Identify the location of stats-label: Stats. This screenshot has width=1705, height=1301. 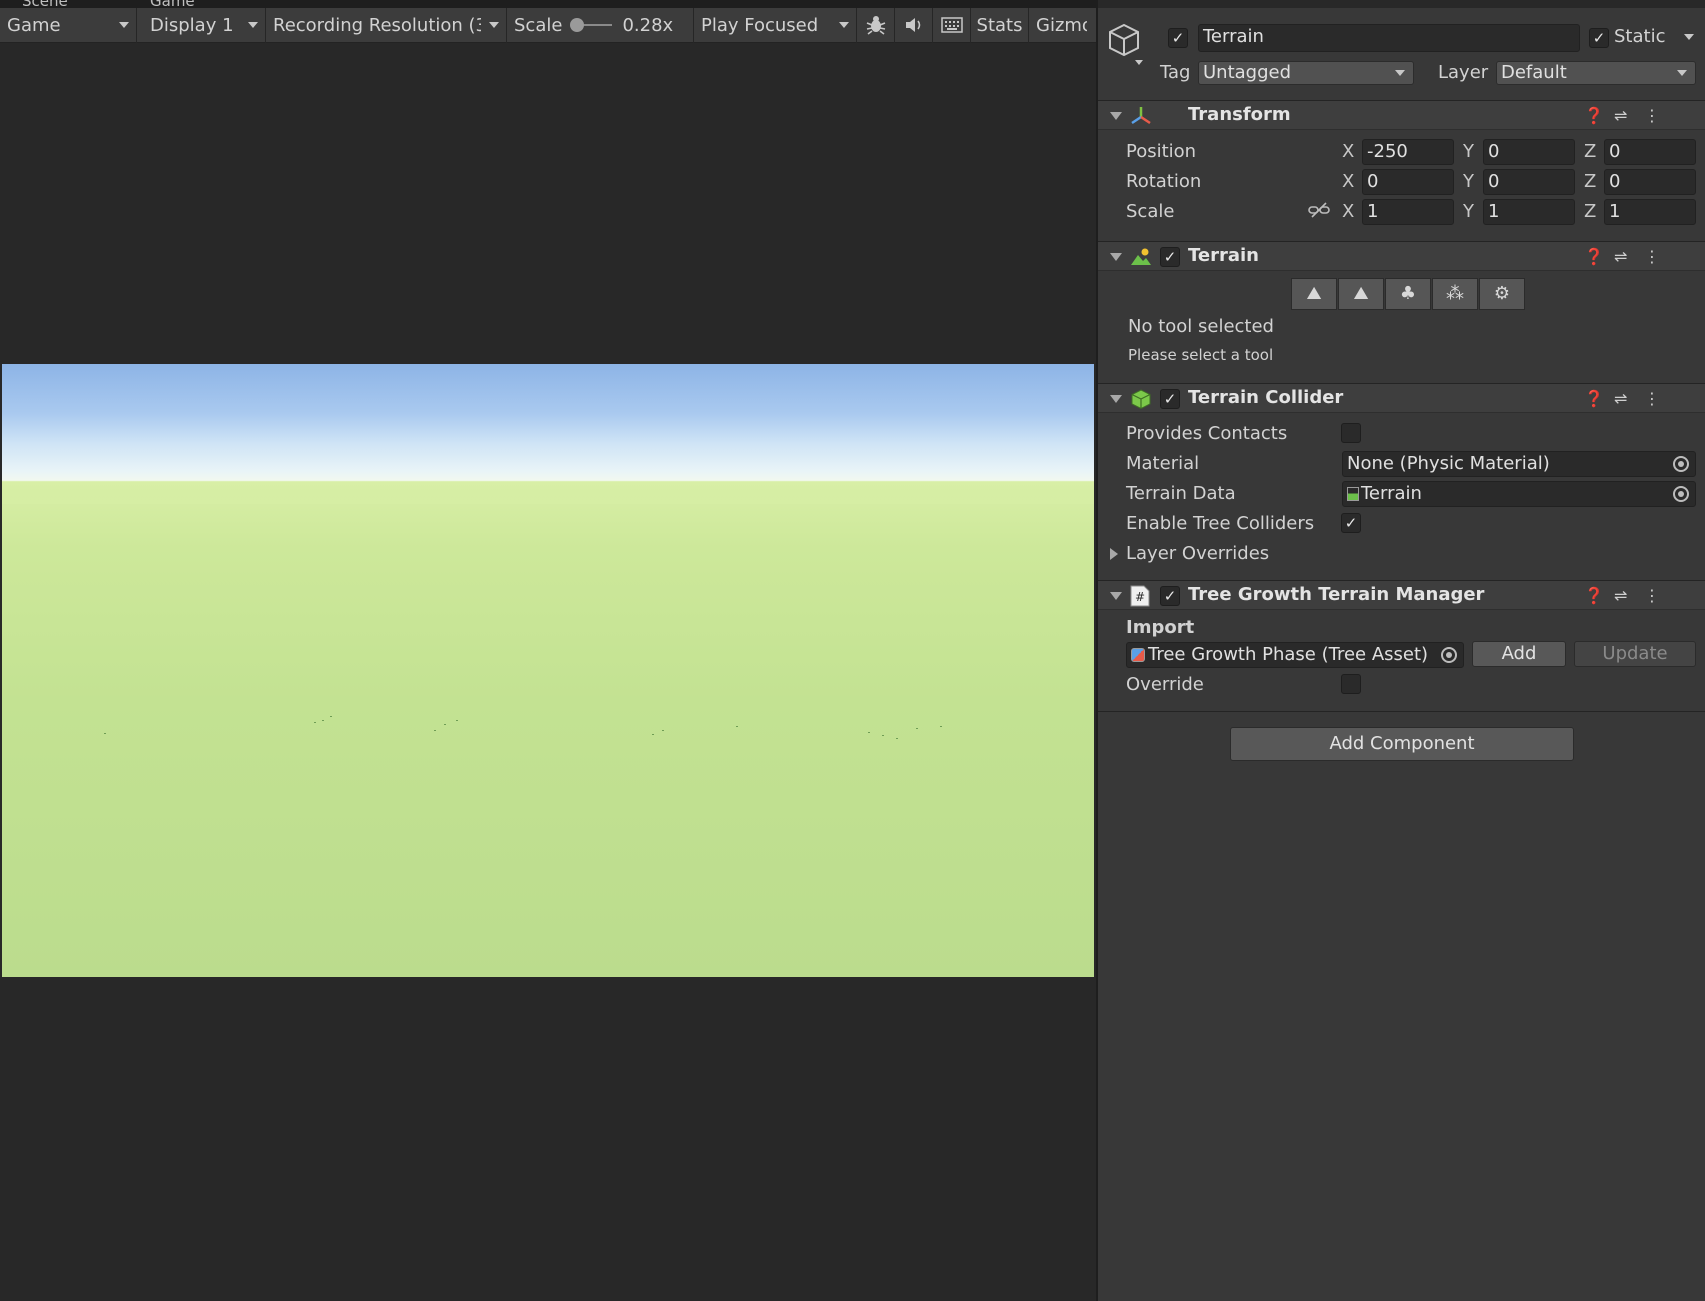
(999, 25).